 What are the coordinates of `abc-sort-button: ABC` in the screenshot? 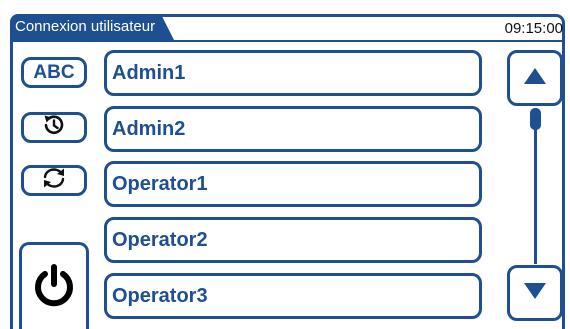 It's located at (54, 72).